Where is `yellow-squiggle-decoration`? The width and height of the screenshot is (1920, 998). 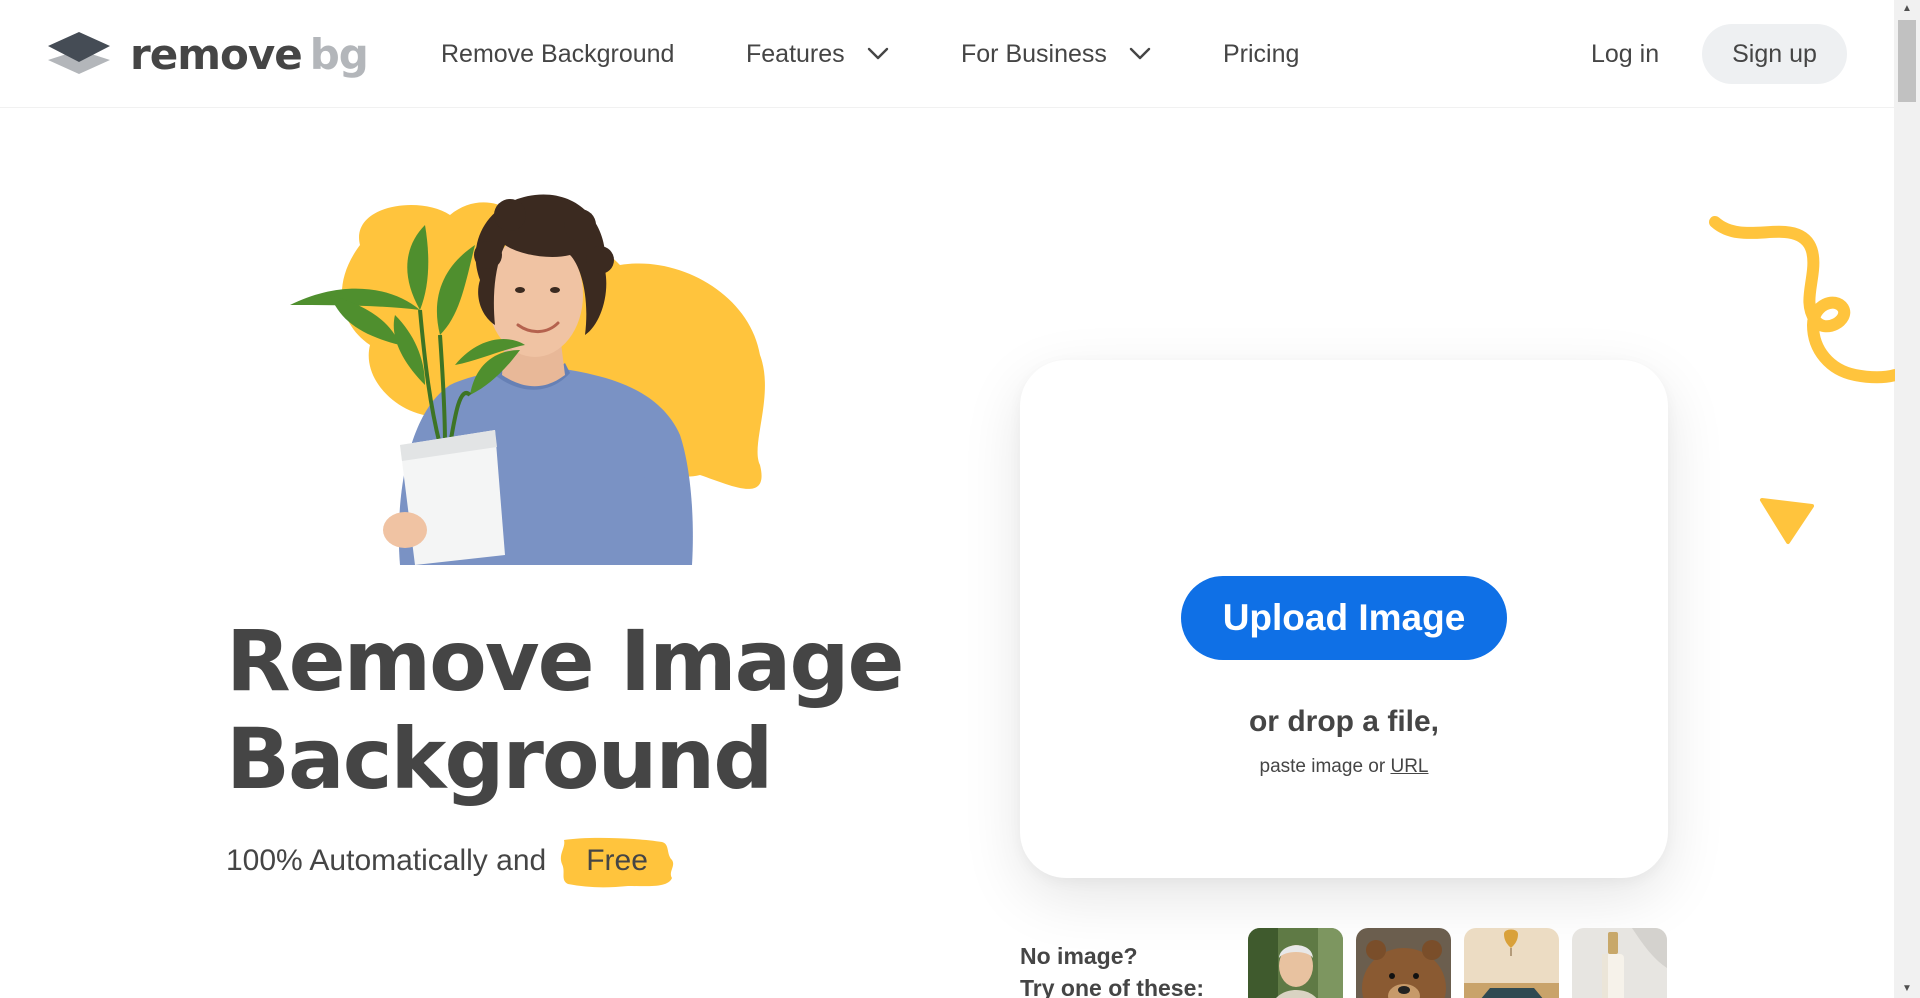 yellow-squiggle-decoration is located at coordinates (1802, 300).